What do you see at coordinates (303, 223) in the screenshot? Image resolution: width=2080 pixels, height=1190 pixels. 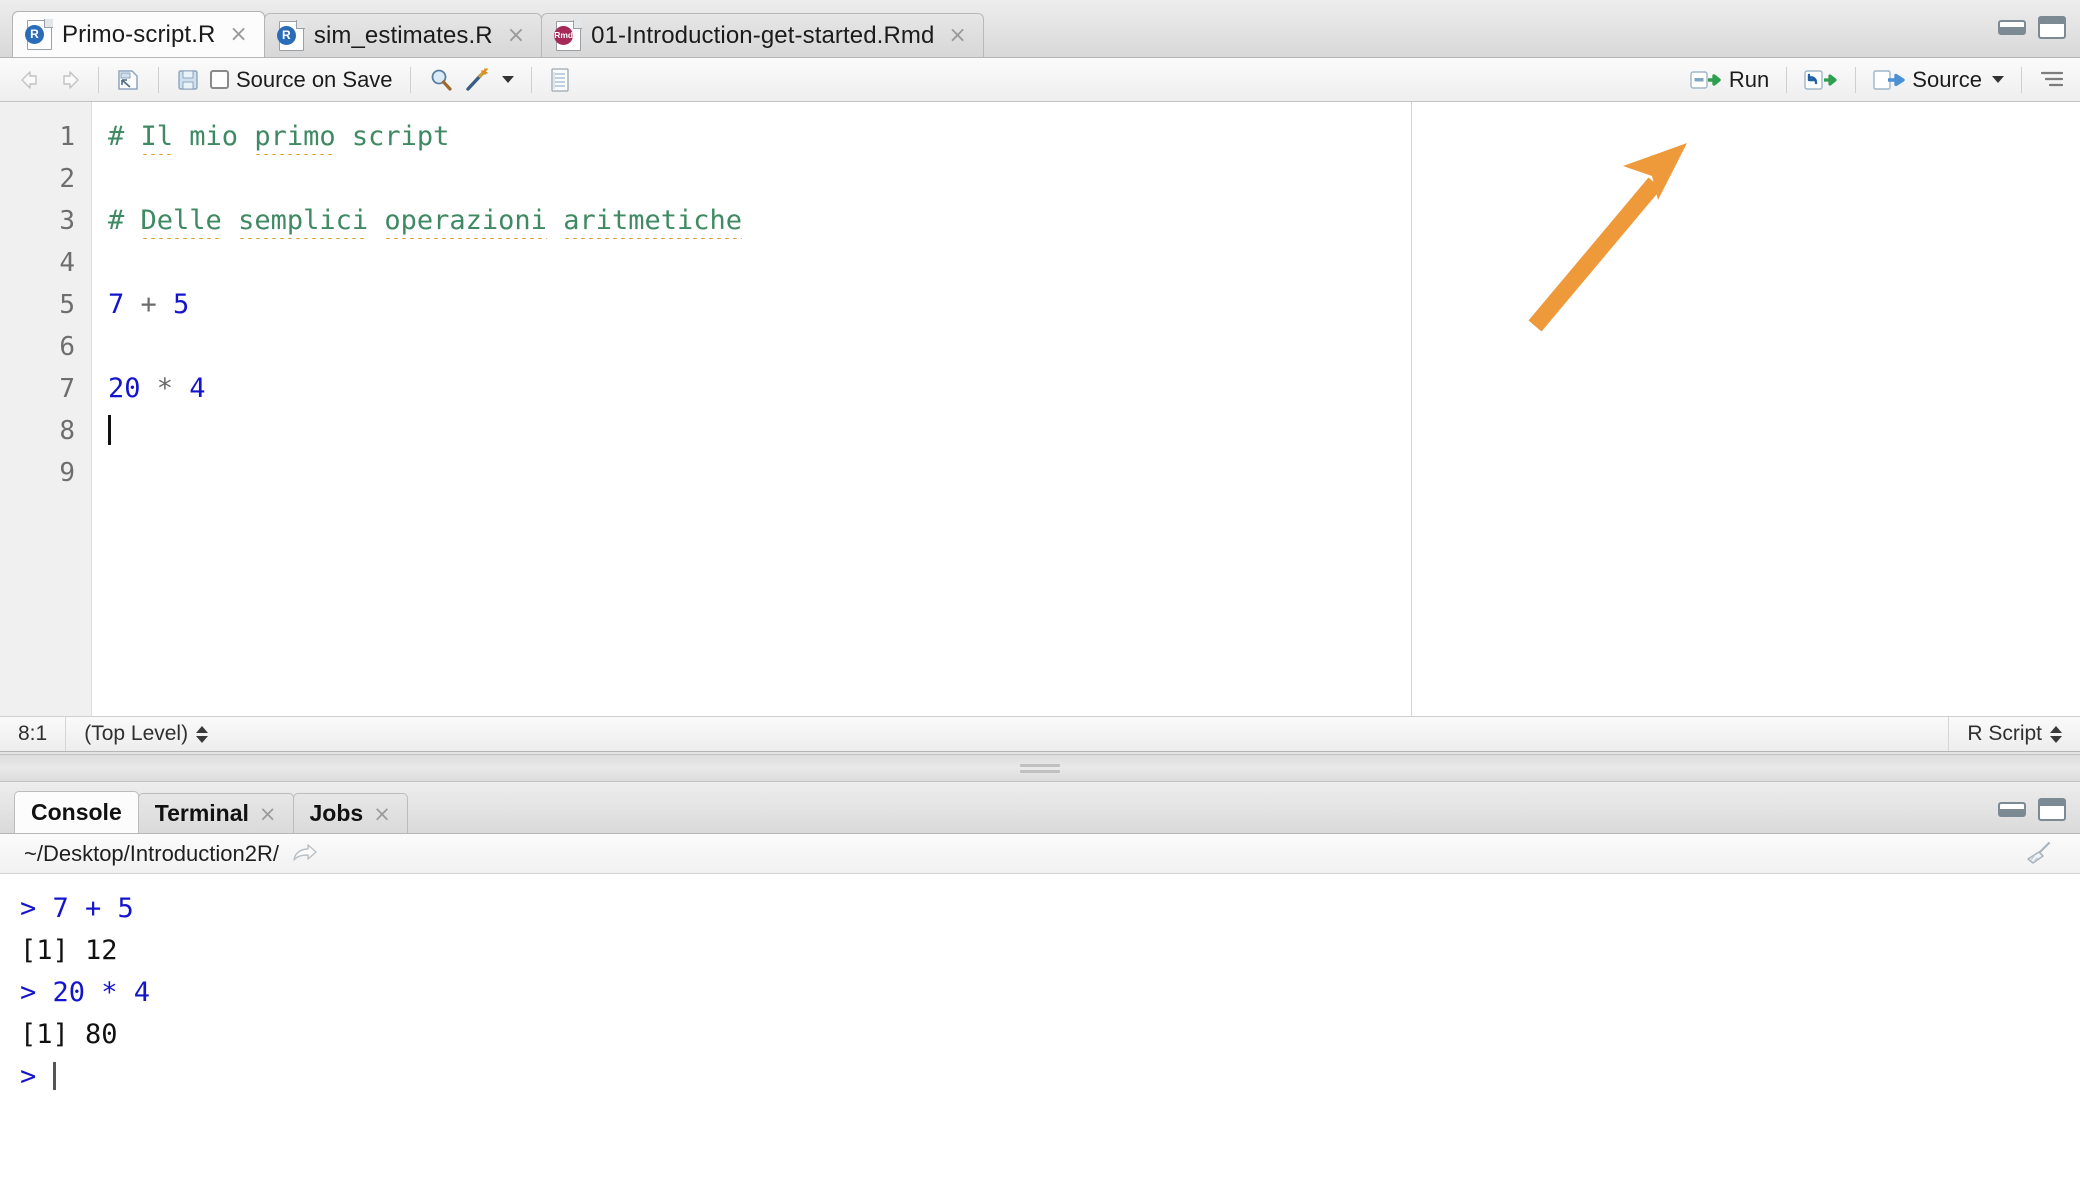 I see `comment-word-misspelled: semplici` at bounding box center [303, 223].